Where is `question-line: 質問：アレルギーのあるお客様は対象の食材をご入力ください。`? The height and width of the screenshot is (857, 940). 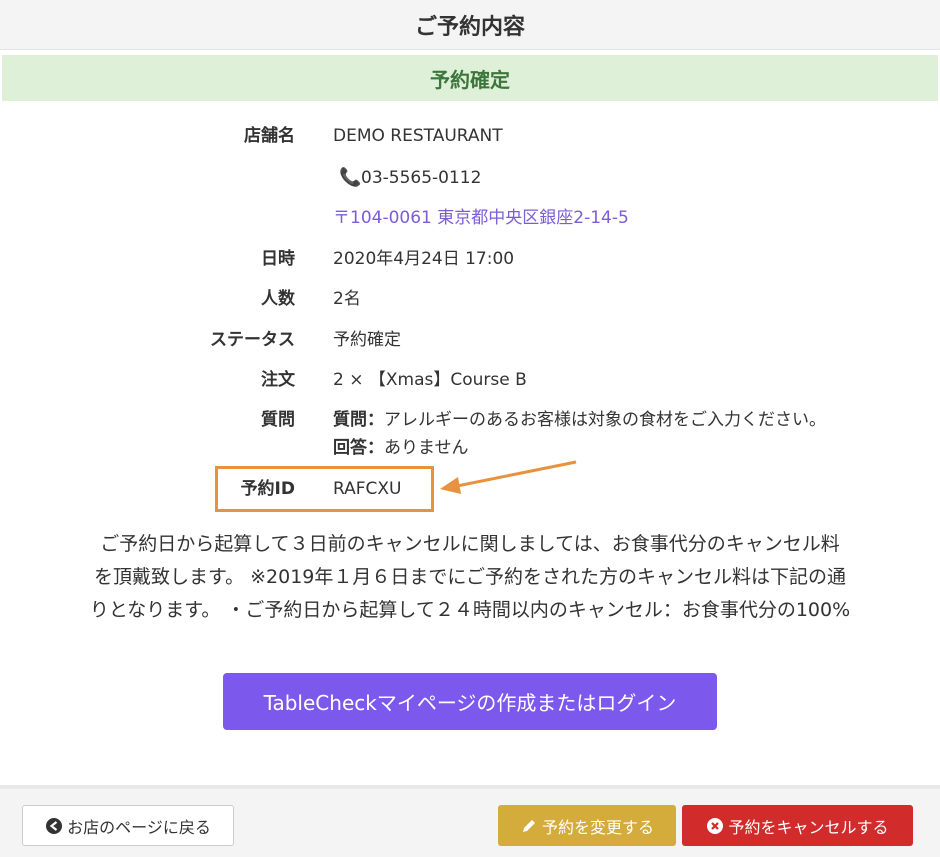
question-line: 質問：アレルギーのあるお客様は対象の食材をご入力ください。 is located at coordinates (579, 420).